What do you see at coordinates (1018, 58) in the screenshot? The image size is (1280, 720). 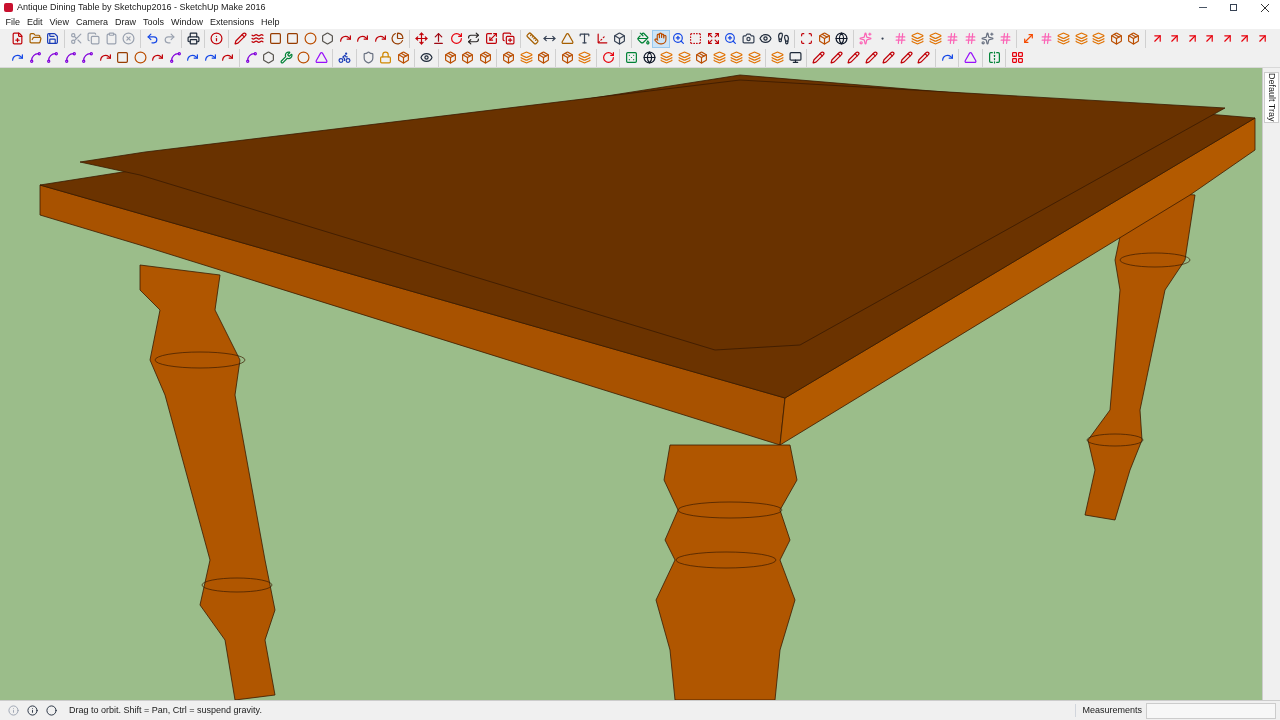 I see `tray-icon` at bounding box center [1018, 58].